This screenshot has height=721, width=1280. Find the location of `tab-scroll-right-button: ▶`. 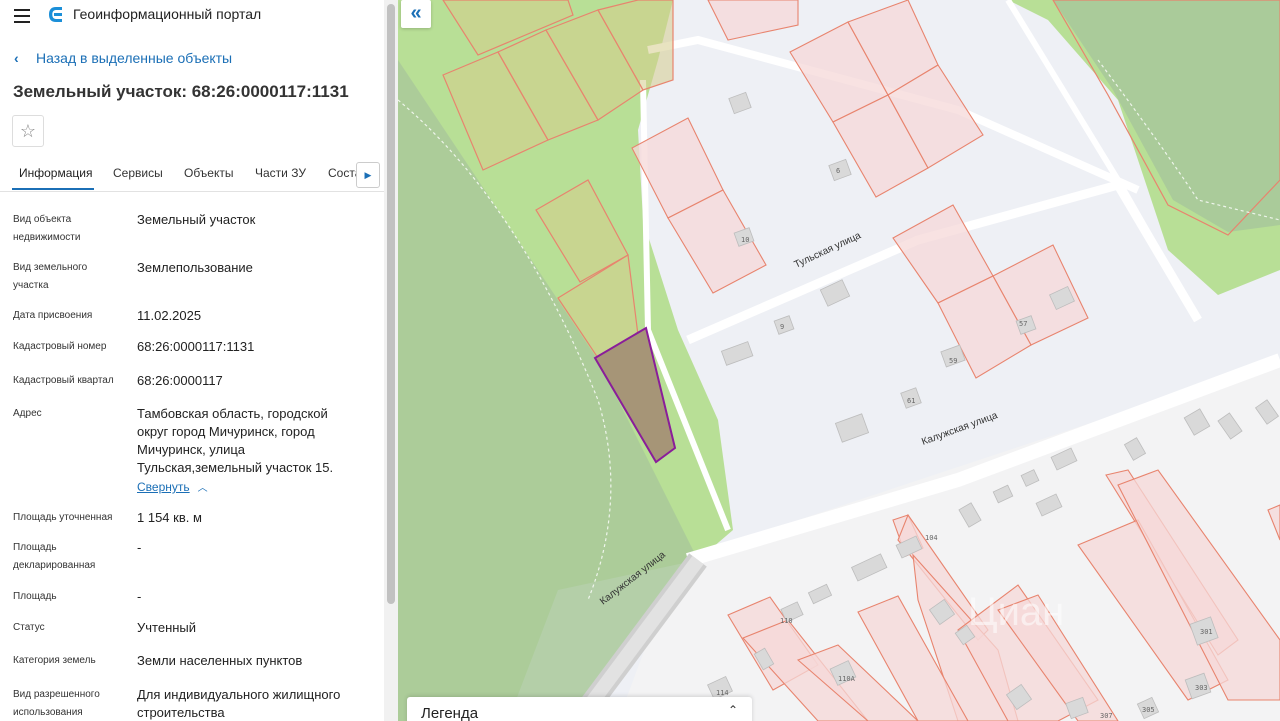

tab-scroll-right-button: ▶ is located at coordinates (368, 175).